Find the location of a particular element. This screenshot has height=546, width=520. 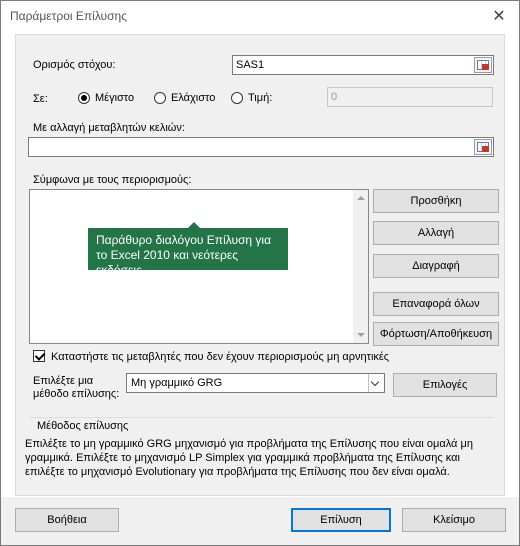

options-button: Επιλογές is located at coordinates (445, 385).